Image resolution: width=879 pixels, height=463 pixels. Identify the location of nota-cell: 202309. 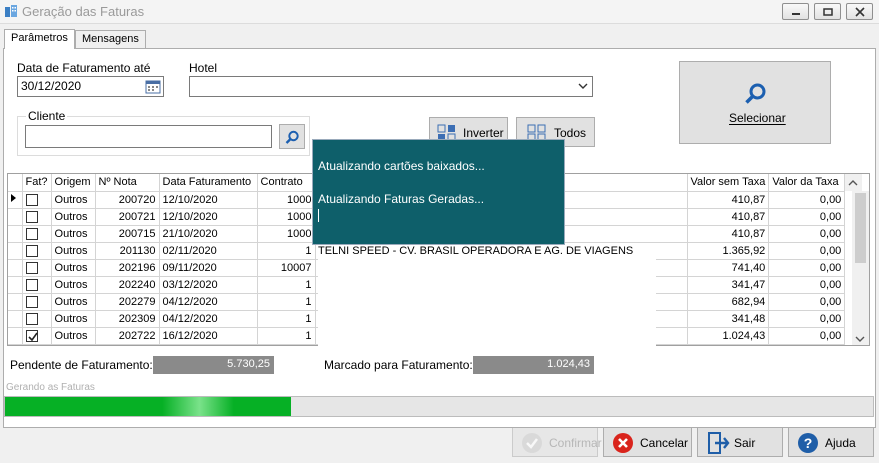
(127, 319).